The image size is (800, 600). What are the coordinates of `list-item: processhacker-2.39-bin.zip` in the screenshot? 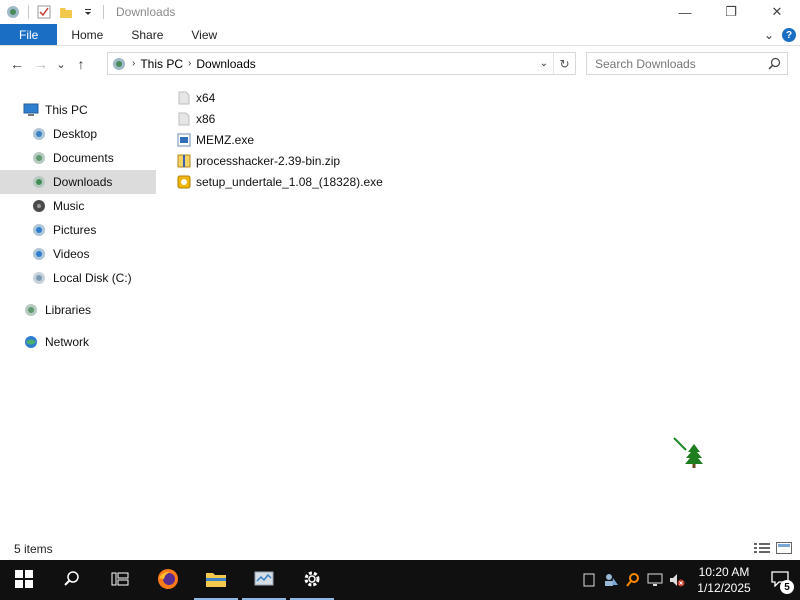 It's located at (376, 160).